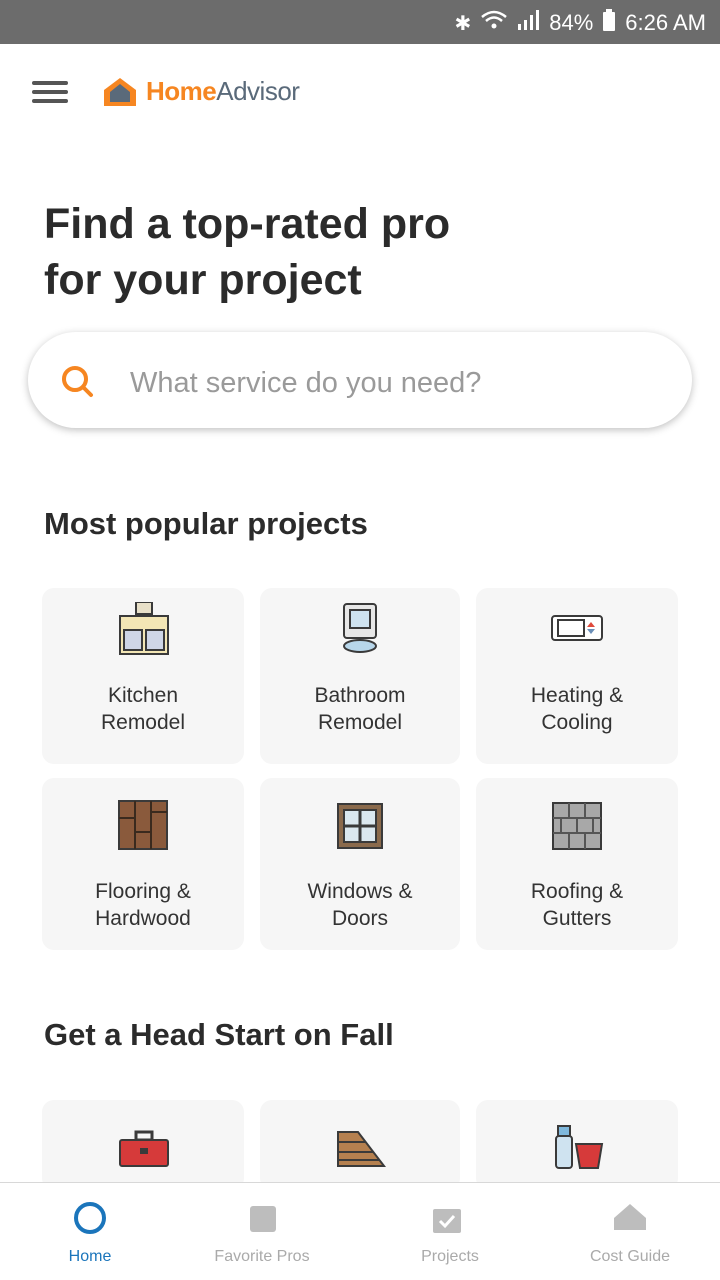  Describe the element at coordinates (120, 92) in the screenshot. I see `house-logo-icon` at that location.